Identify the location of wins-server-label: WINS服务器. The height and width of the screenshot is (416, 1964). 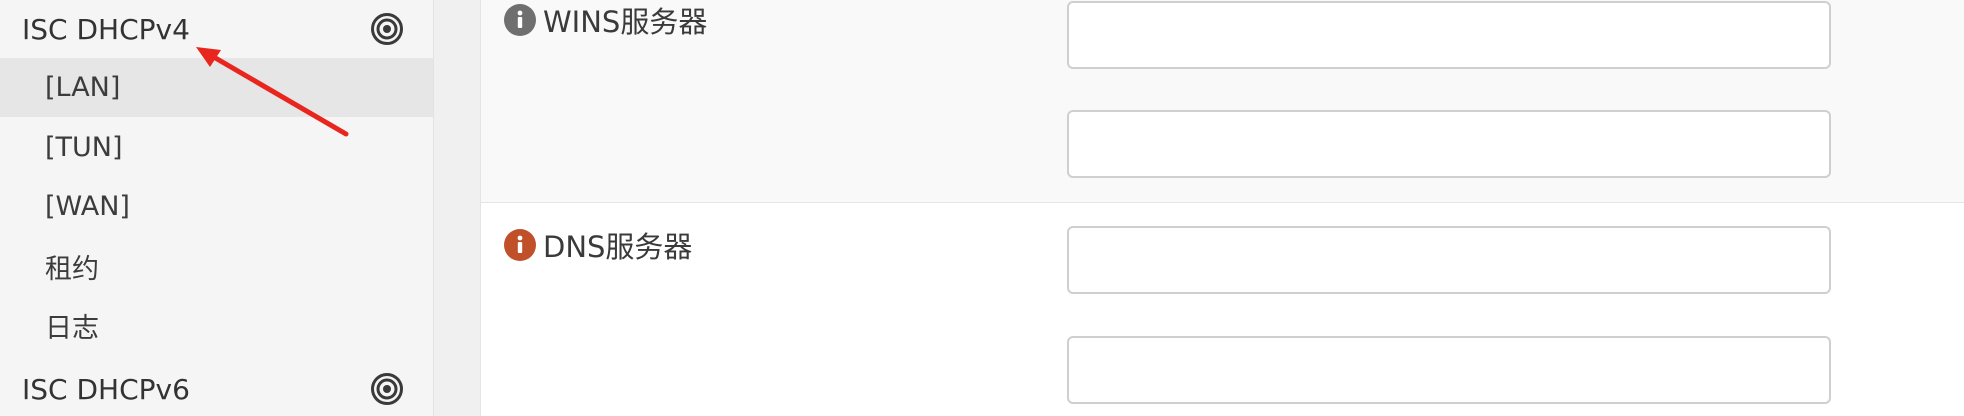
(625, 22).